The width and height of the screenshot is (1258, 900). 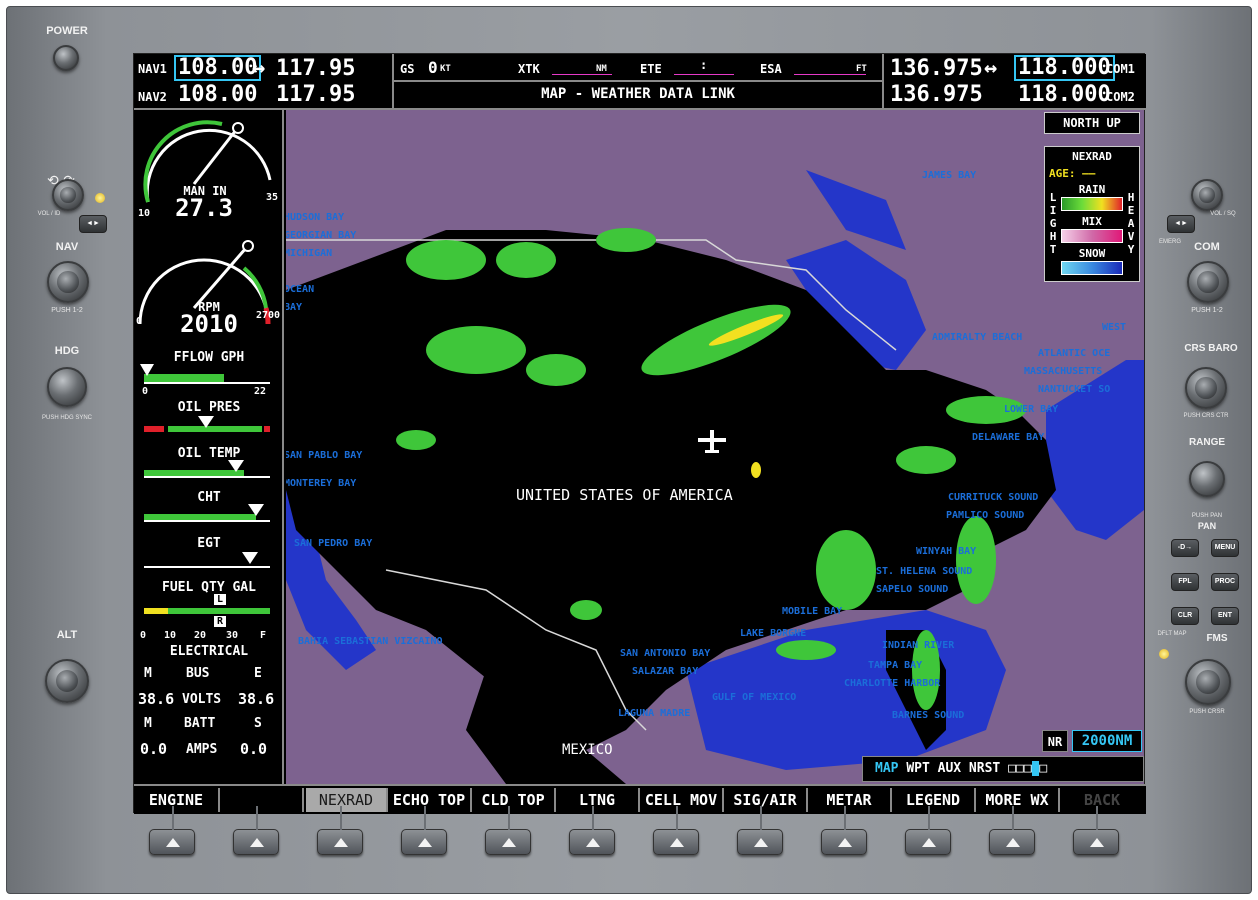 What do you see at coordinates (1185, 548) in the screenshot?
I see `direct-to-button: -D→` at bounding box center [1185, 548].